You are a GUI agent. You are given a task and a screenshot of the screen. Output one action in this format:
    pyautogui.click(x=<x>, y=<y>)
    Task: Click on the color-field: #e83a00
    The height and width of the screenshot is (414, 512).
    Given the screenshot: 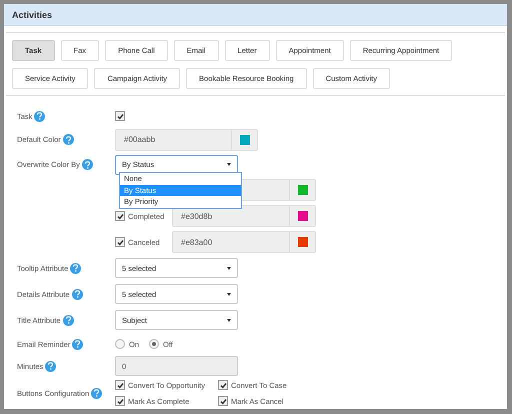 What is the action you would take?
    pyautogui.click(x=244, y=242)
    